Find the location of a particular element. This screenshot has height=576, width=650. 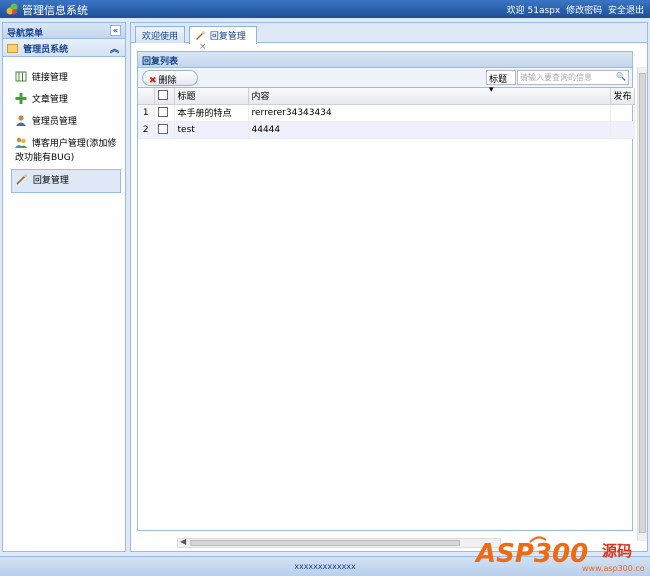

row-number: 2 is located at coordinates (146, 130).